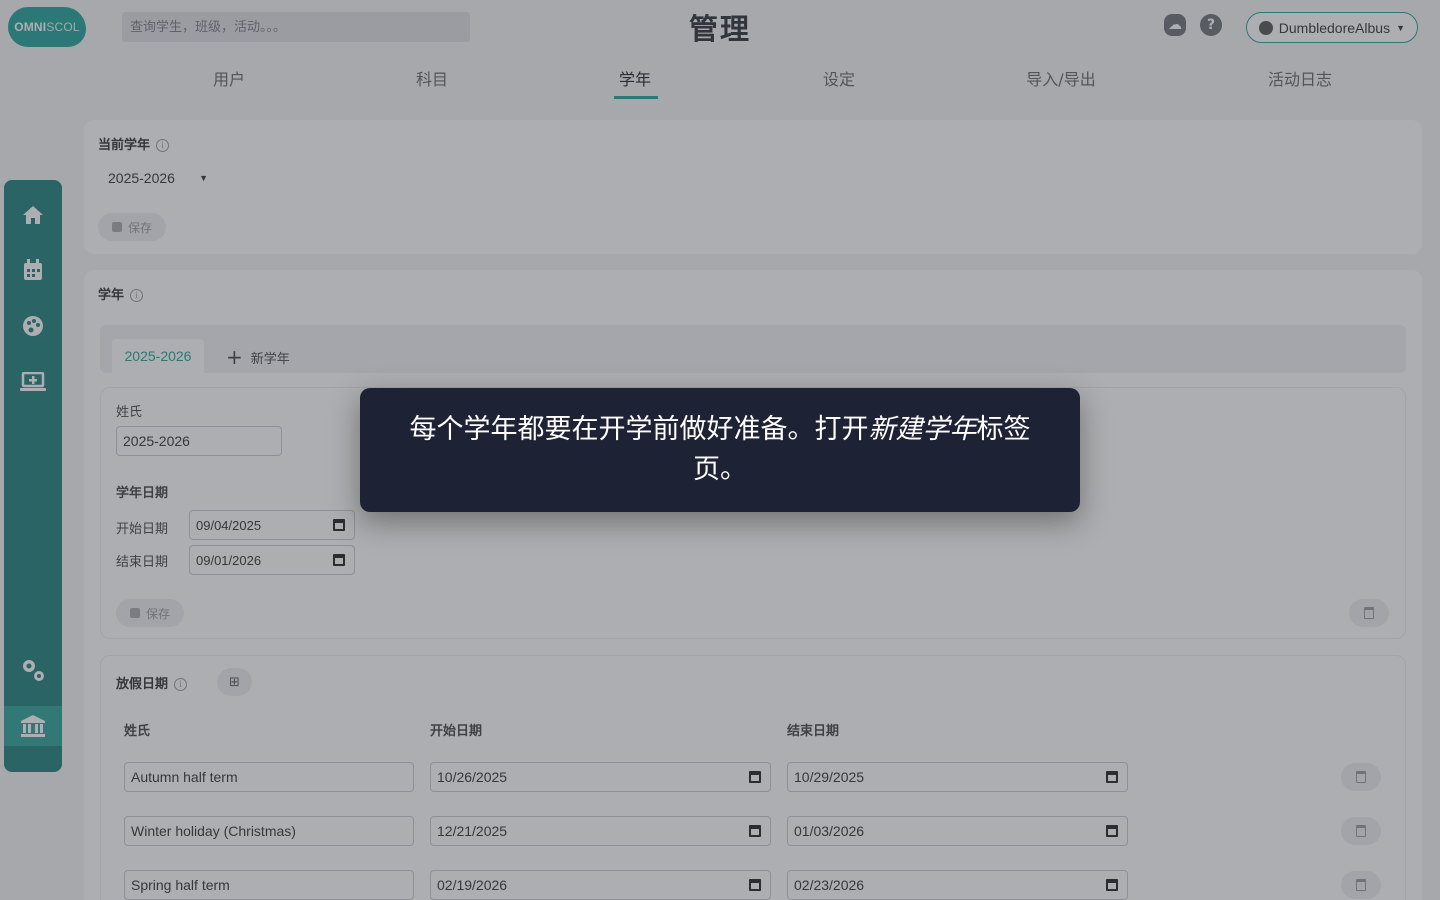  What do you see at coordinates (720, 450) in the screenshot?
I see `tour-tooltip: 每个学年都要在开学前做好准备。打开新建学年标签页。` at bounding box center [720, 450].